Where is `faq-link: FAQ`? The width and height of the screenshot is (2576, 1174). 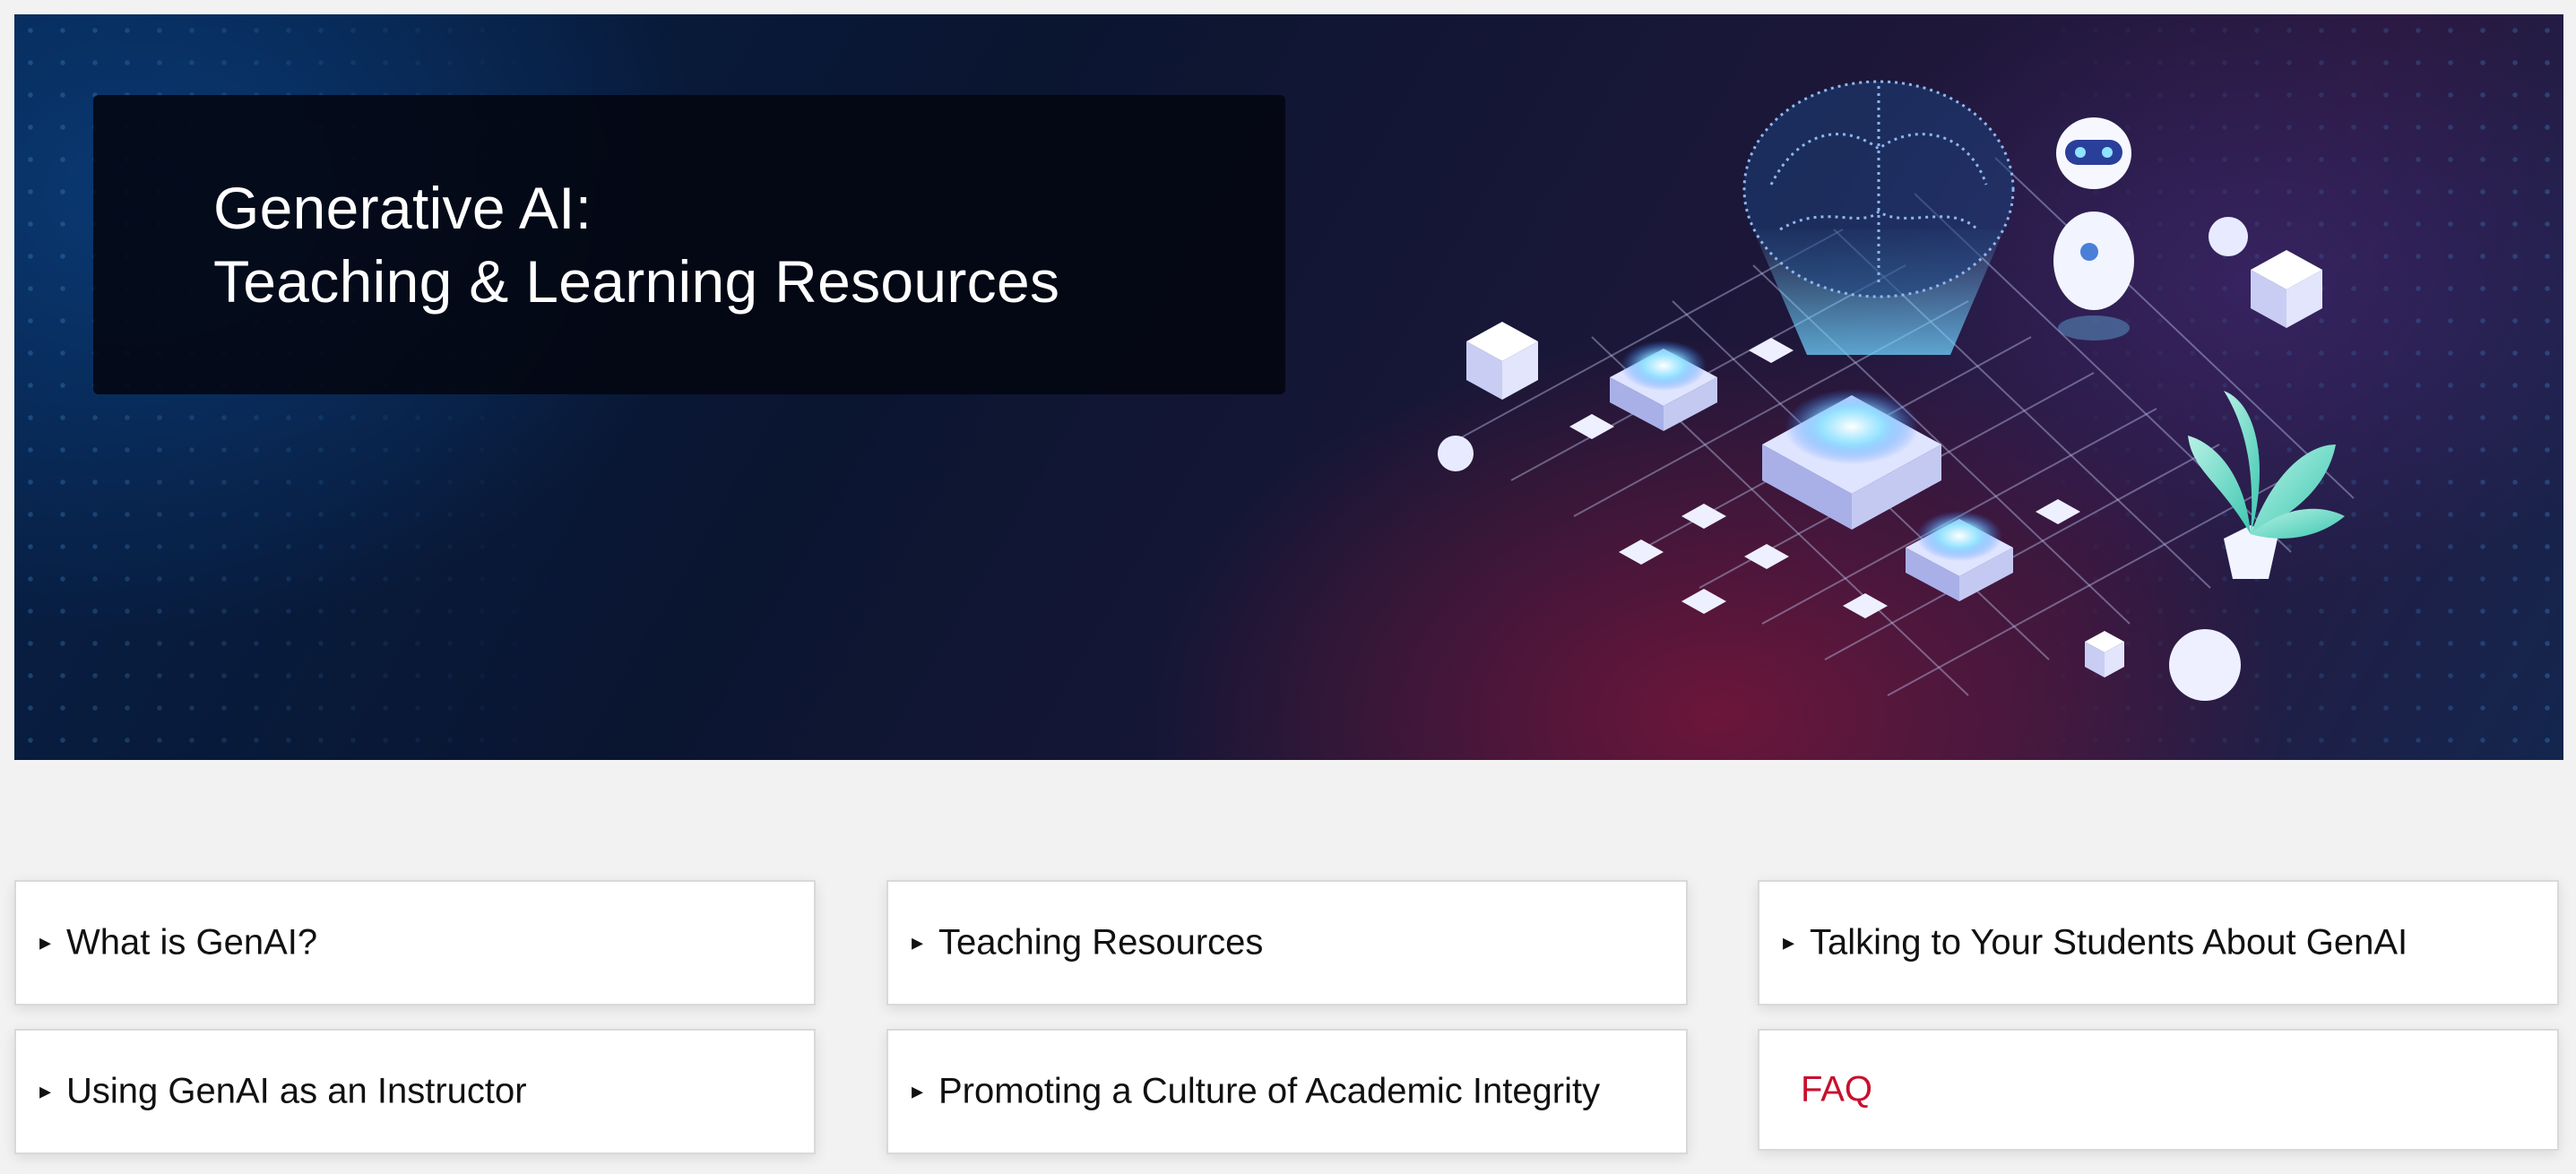 faq-link: FAQ is located at coordinates (1836, 1090).